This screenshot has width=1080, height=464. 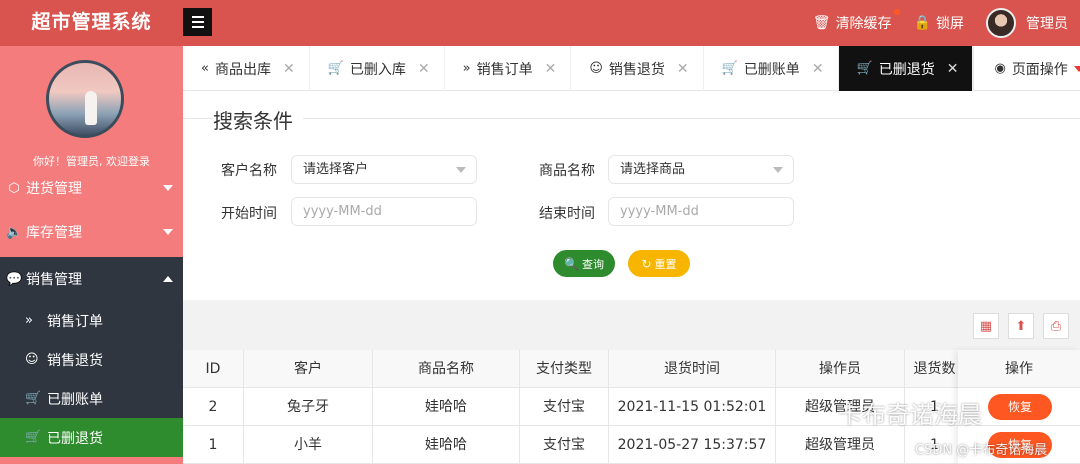 What do you see at coordinates (540, 23) in the screenshot?
I see `top-header: 超市管理系统 🗑 清除缓存 🔒 锁屏 管理员` at bounding box center [540, 23].